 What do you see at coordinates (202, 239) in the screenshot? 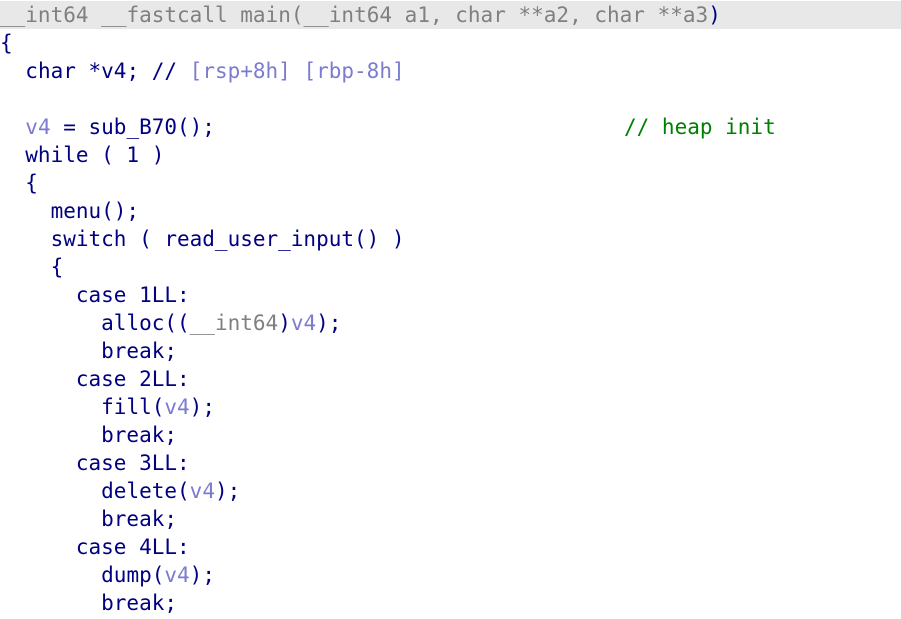
I see `code-line-switch: switch ( read_user_input() )` at bounding box center [202, 239].